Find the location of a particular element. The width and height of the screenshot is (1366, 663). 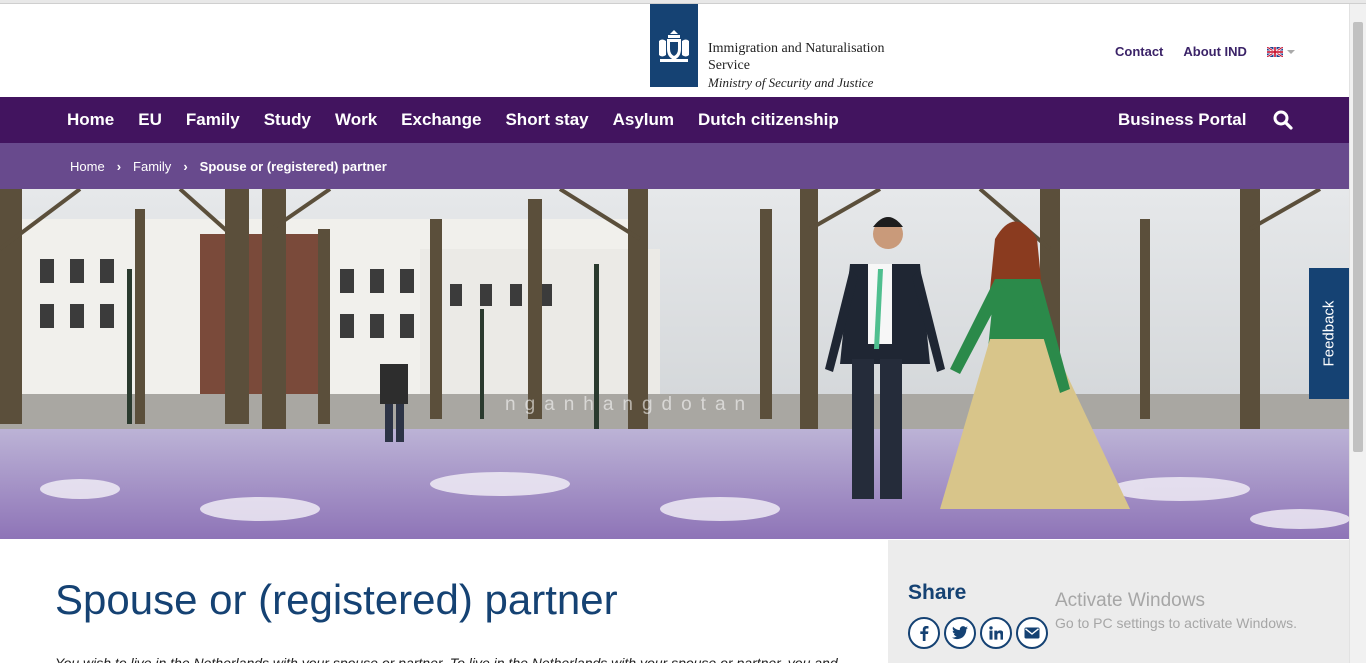

nav-item-eu: EU is located at coordinates (150, 120).